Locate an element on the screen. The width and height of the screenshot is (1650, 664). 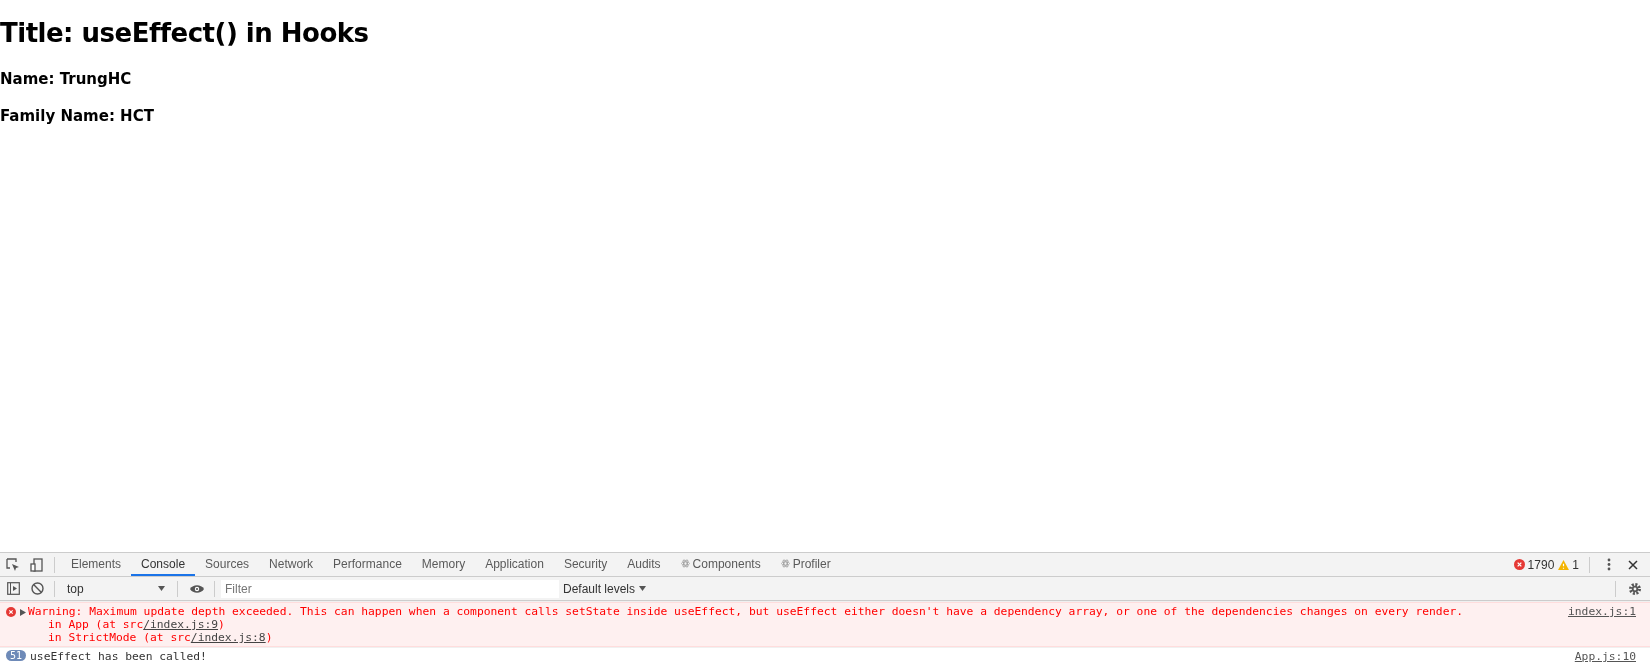
stack-line: in App (at src/index.js:9) is located at coordinates (137, 624).